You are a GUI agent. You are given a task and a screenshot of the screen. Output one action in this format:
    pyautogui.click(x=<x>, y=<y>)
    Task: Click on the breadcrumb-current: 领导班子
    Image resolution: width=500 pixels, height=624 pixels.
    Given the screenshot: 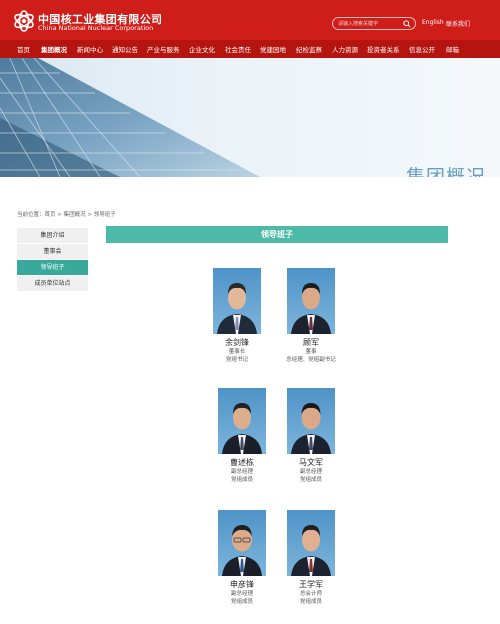 What is the action you would take?
    pyautogui.click(x=104, y=215)
    